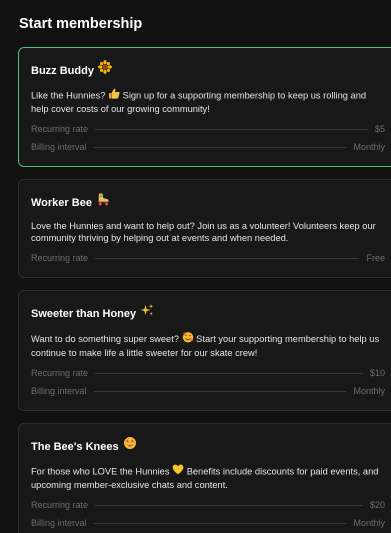  I want to click on tier-title-text: Buzz Buddy, so click(62, 70).